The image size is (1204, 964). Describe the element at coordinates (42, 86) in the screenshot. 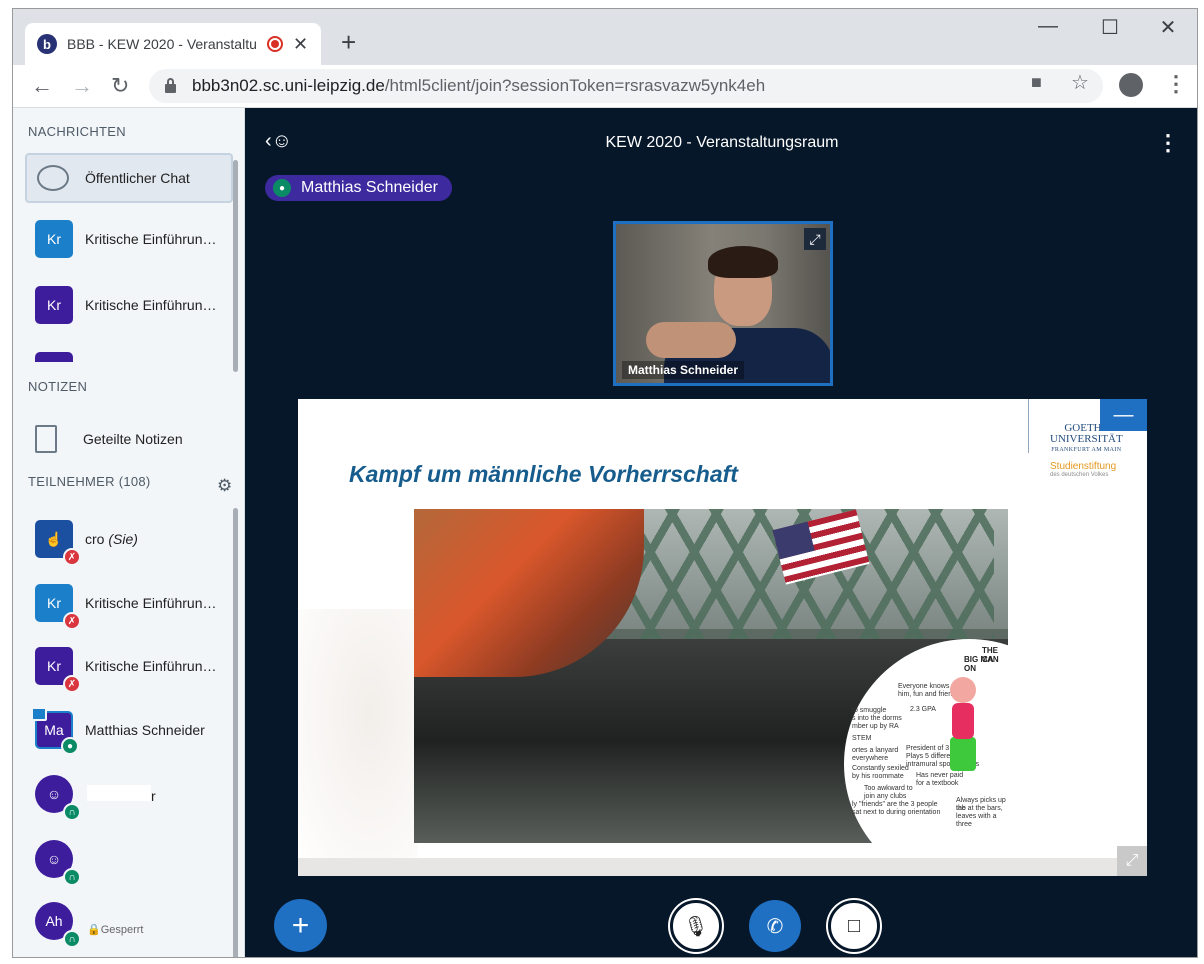

I see `back-icon: ←` at that location.